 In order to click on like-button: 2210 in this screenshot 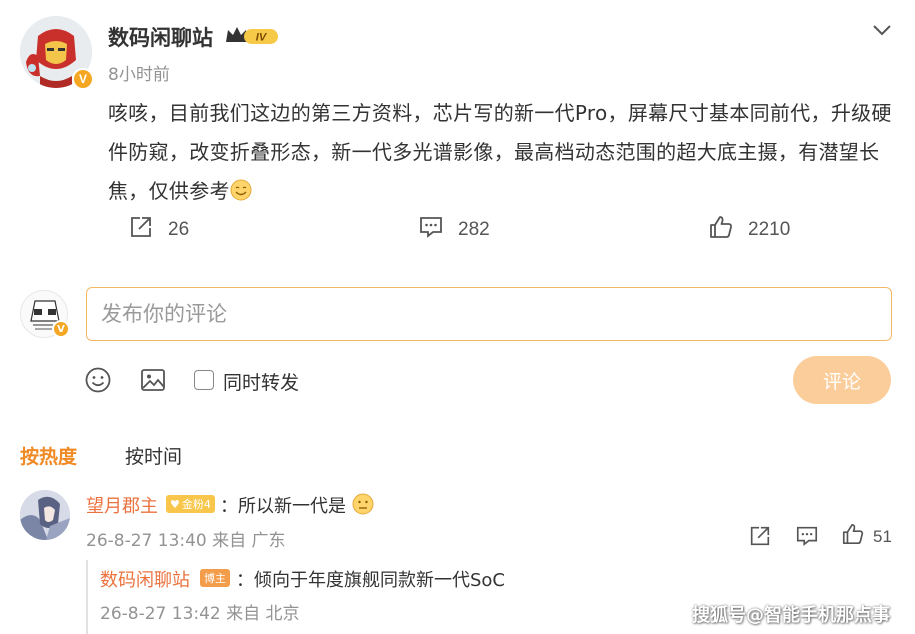, I will do `click(749, 230)`.